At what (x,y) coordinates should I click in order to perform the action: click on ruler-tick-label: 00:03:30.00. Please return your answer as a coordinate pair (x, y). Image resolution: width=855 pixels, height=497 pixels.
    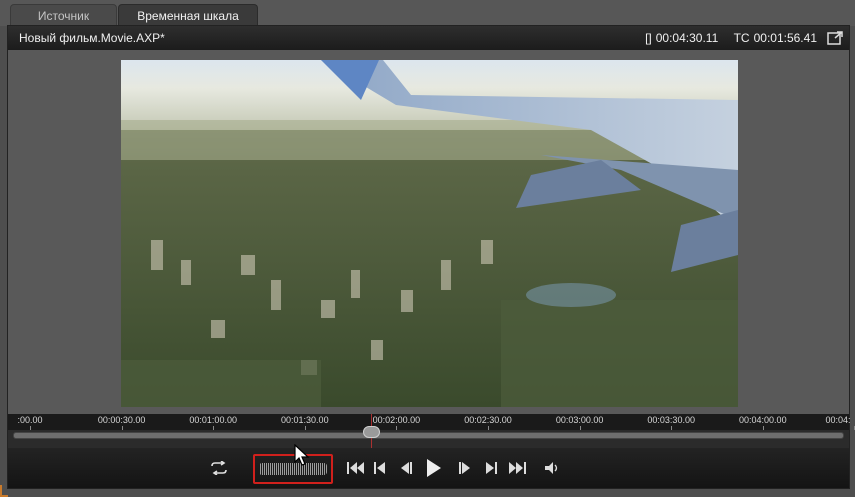
    Looking at the image, I should click on (671, 420).